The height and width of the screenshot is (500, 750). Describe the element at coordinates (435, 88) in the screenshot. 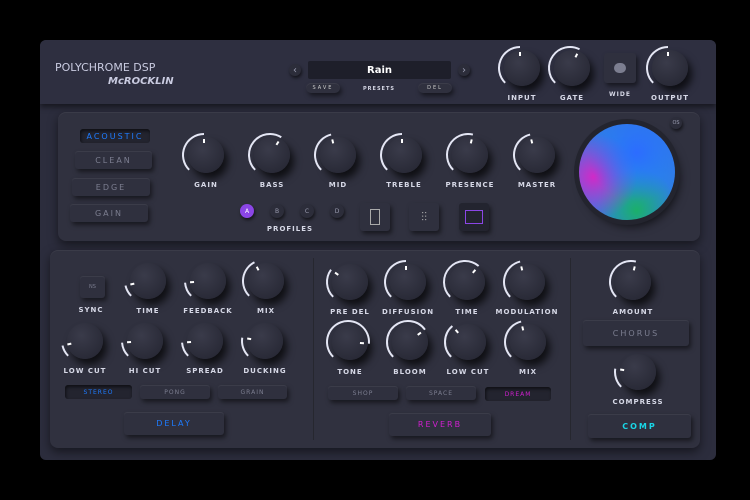

I see `delete-preset-button: DEL` at that location.